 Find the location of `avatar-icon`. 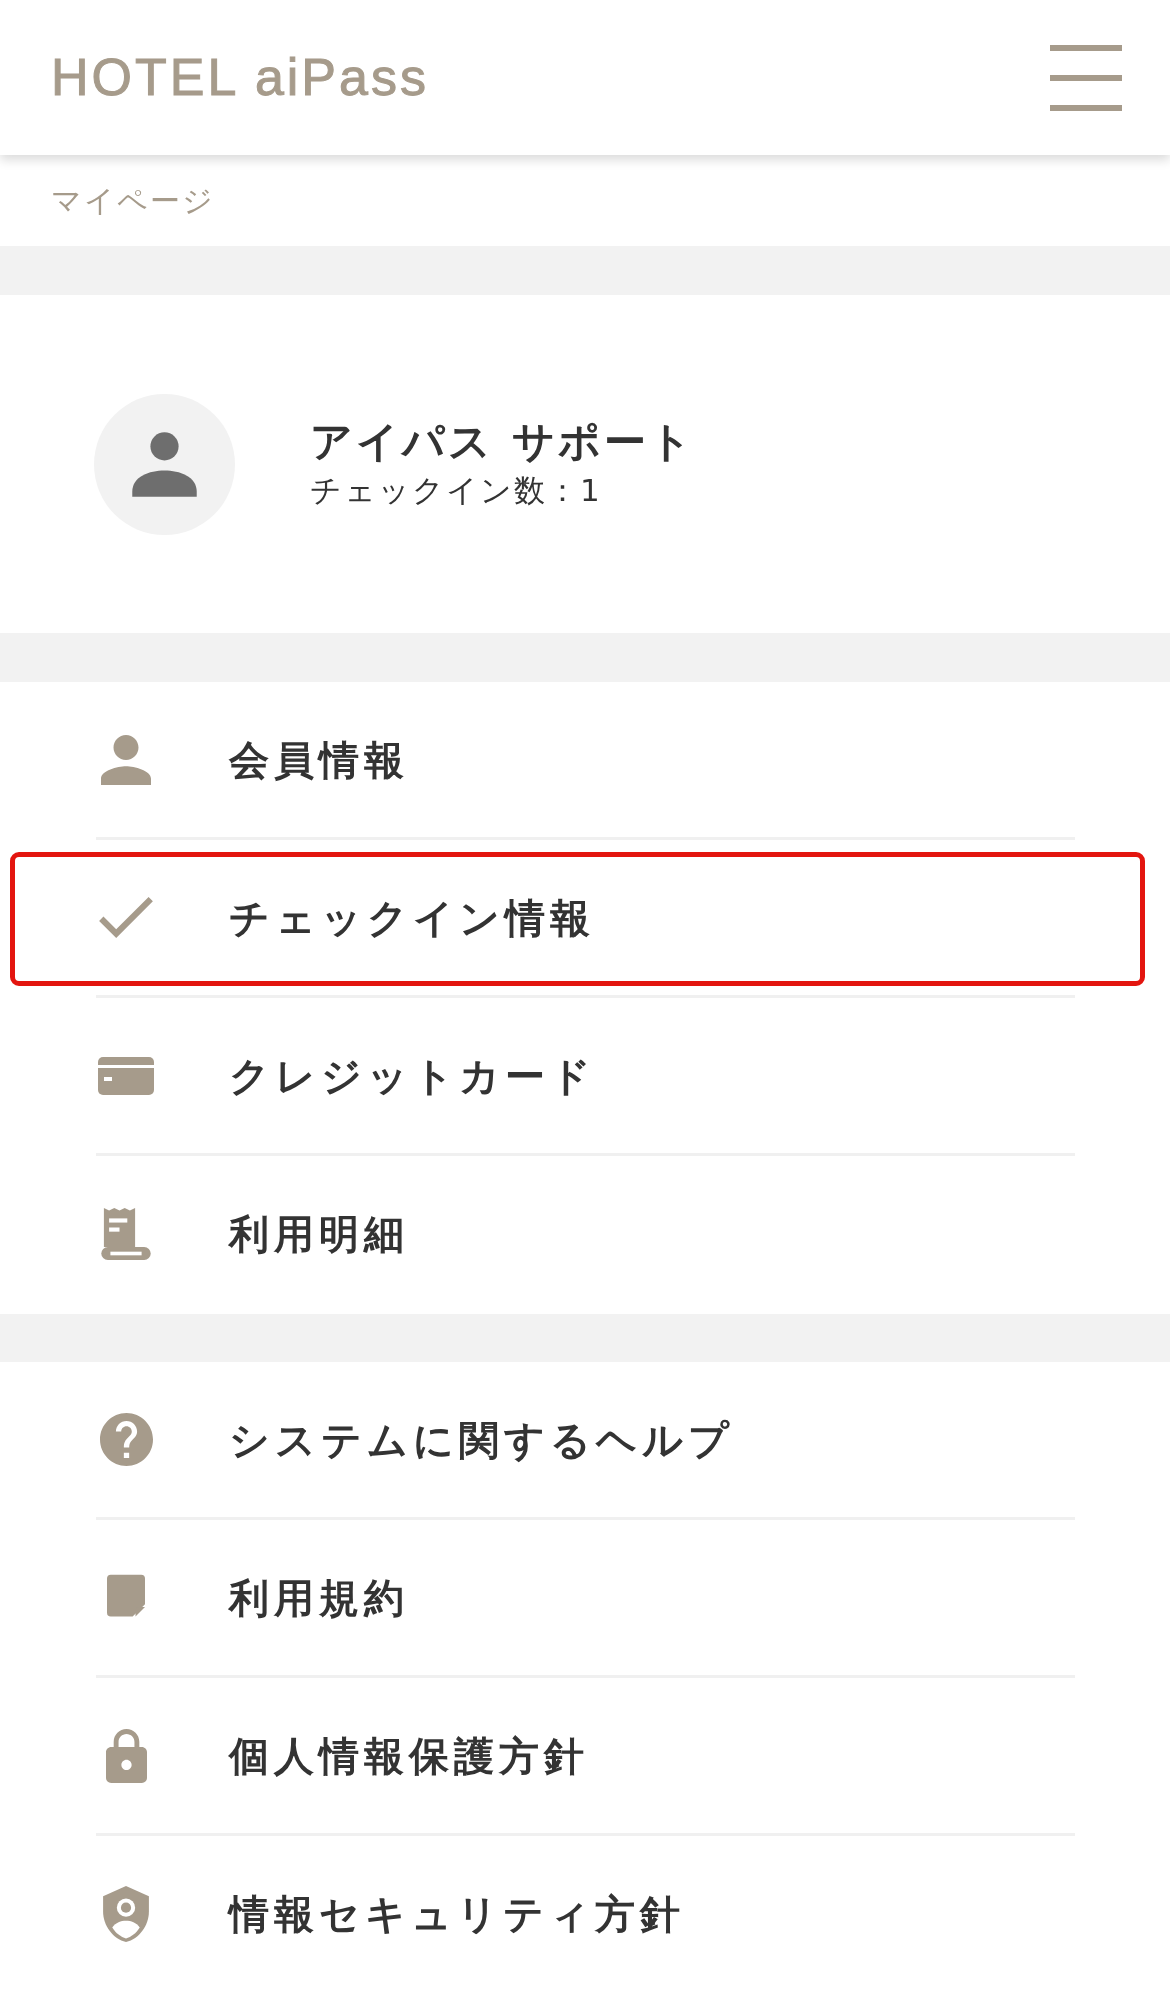

avatar-icon is located at coordinates (164, 464).